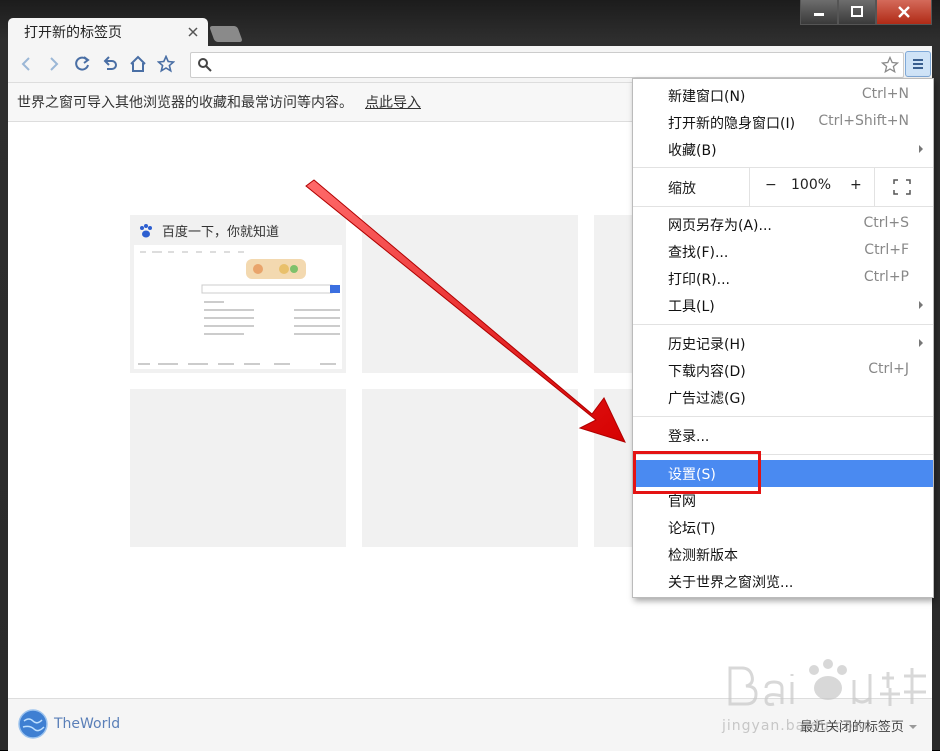 The image size is (940, 751). What do you see at coordinates (783, 527) in the screenshot?
I see `menu-item-forum: 论坛(T)` at bounding box center [783, 527].